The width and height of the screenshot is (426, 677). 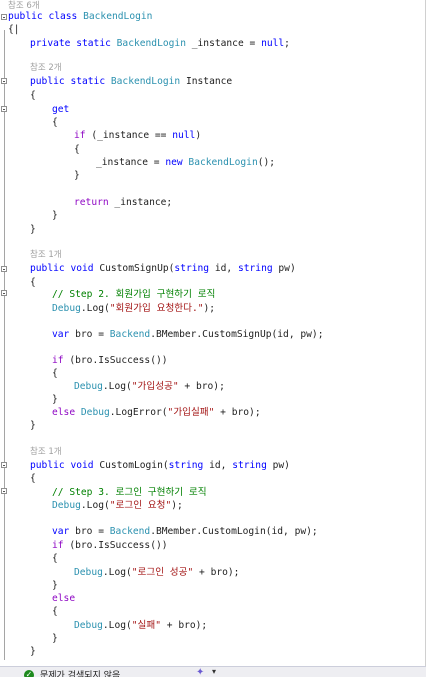 What do you see at coordinates (61, 334) in the screenshot?
I see `keyword: var` at bounding box center [61, 334].